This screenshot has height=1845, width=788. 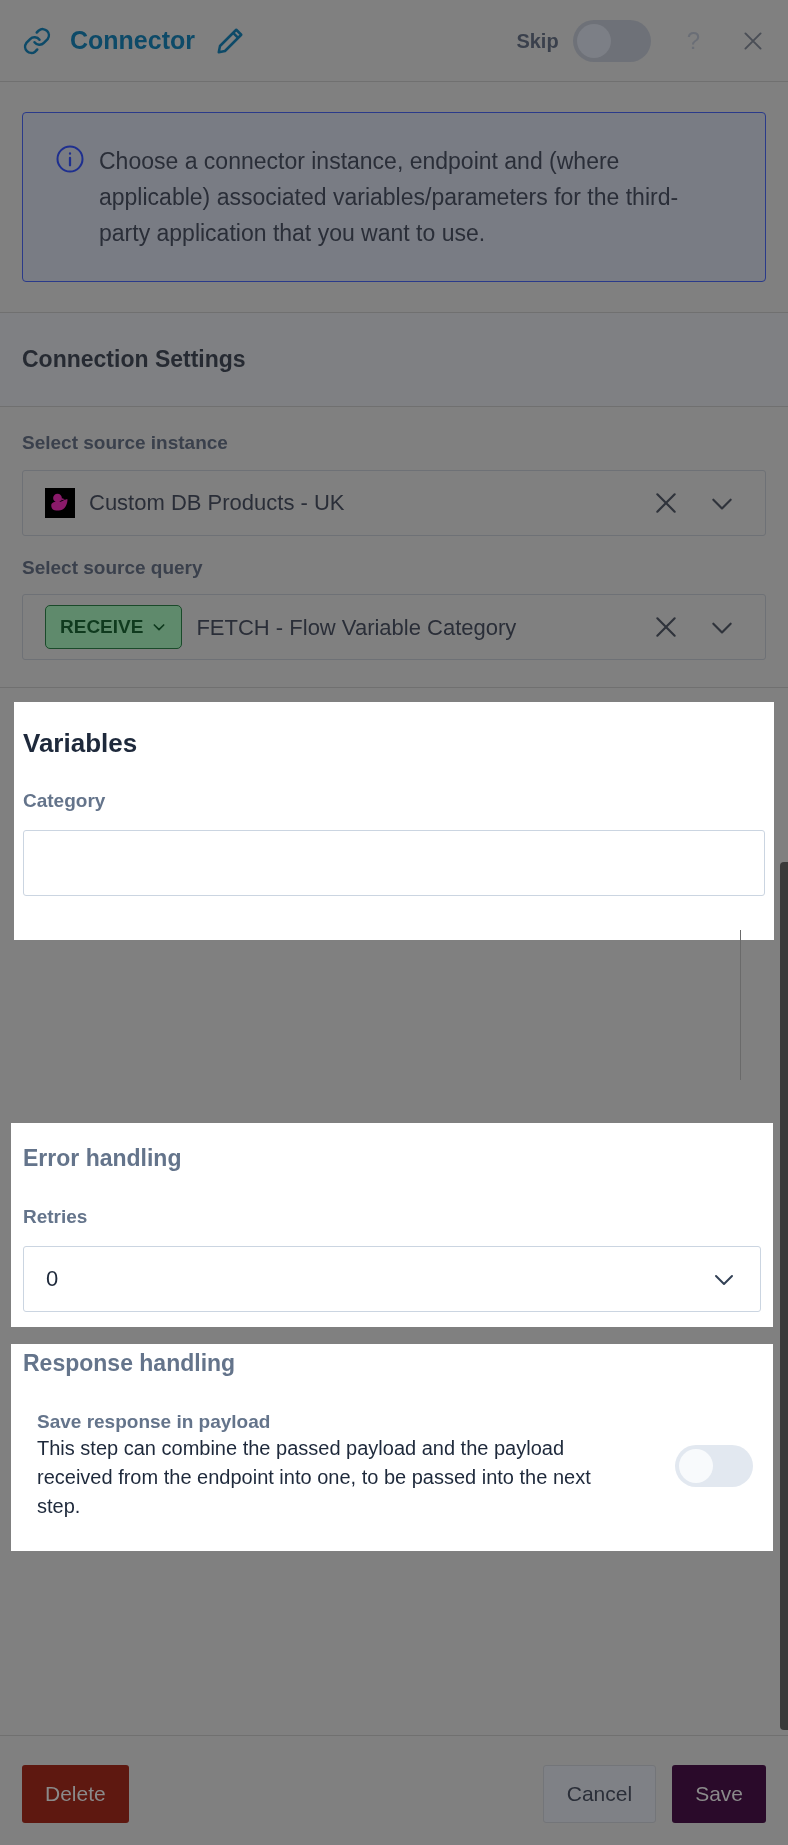 I want to click on info-icon, so click(x=70, y=159).